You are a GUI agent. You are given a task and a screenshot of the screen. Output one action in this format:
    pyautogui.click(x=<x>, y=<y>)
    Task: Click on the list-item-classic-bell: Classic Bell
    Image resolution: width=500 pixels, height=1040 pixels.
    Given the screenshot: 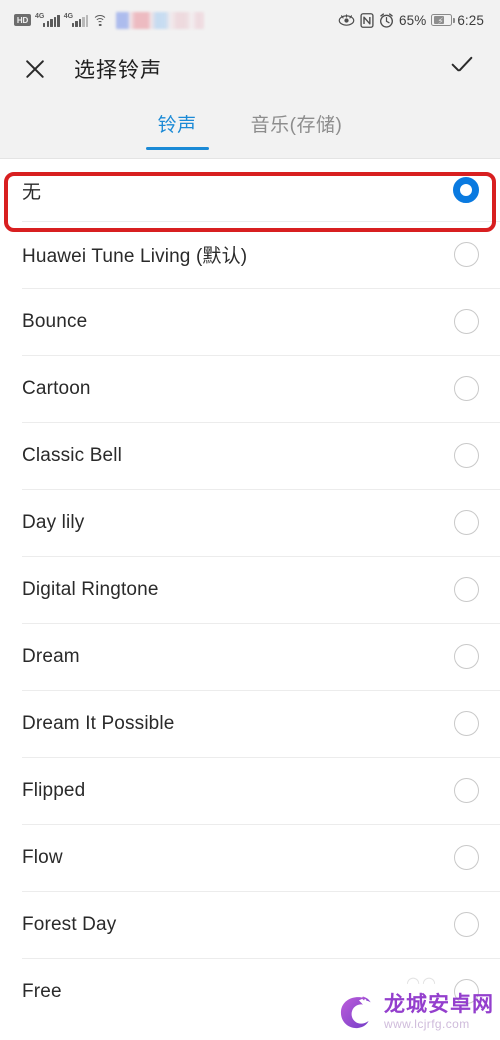 What is the action you would take?
    pyautogui.click(x=250, y=455)
    